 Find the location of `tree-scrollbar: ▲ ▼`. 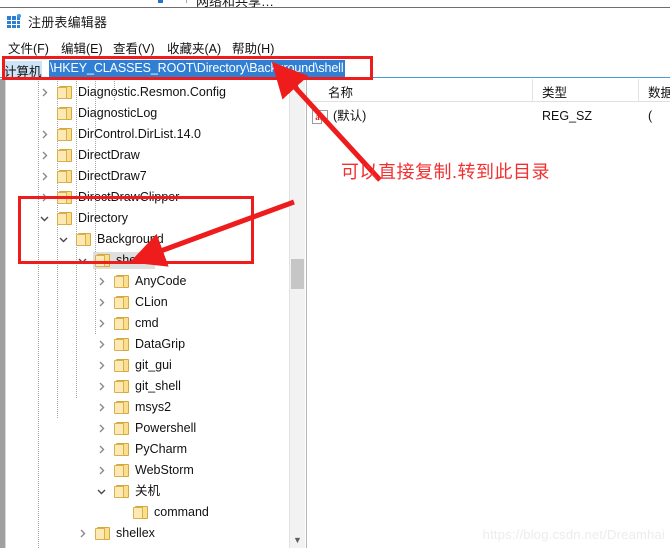

tree-scrollbar: ▲ ▼ is located at coordinates (297, 313).